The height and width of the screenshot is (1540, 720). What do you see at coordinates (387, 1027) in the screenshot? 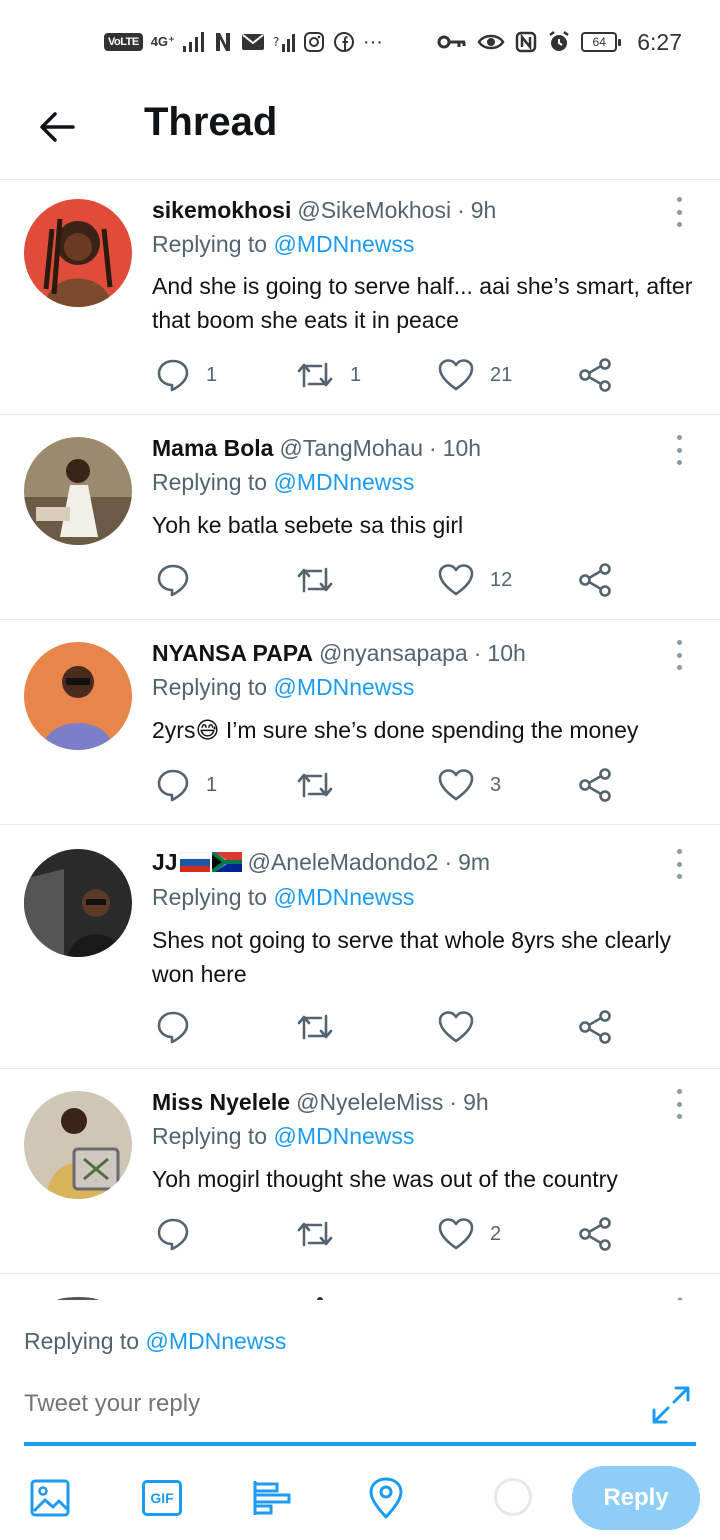
I see `tweet-actions` at bounding box center [387, 1027].